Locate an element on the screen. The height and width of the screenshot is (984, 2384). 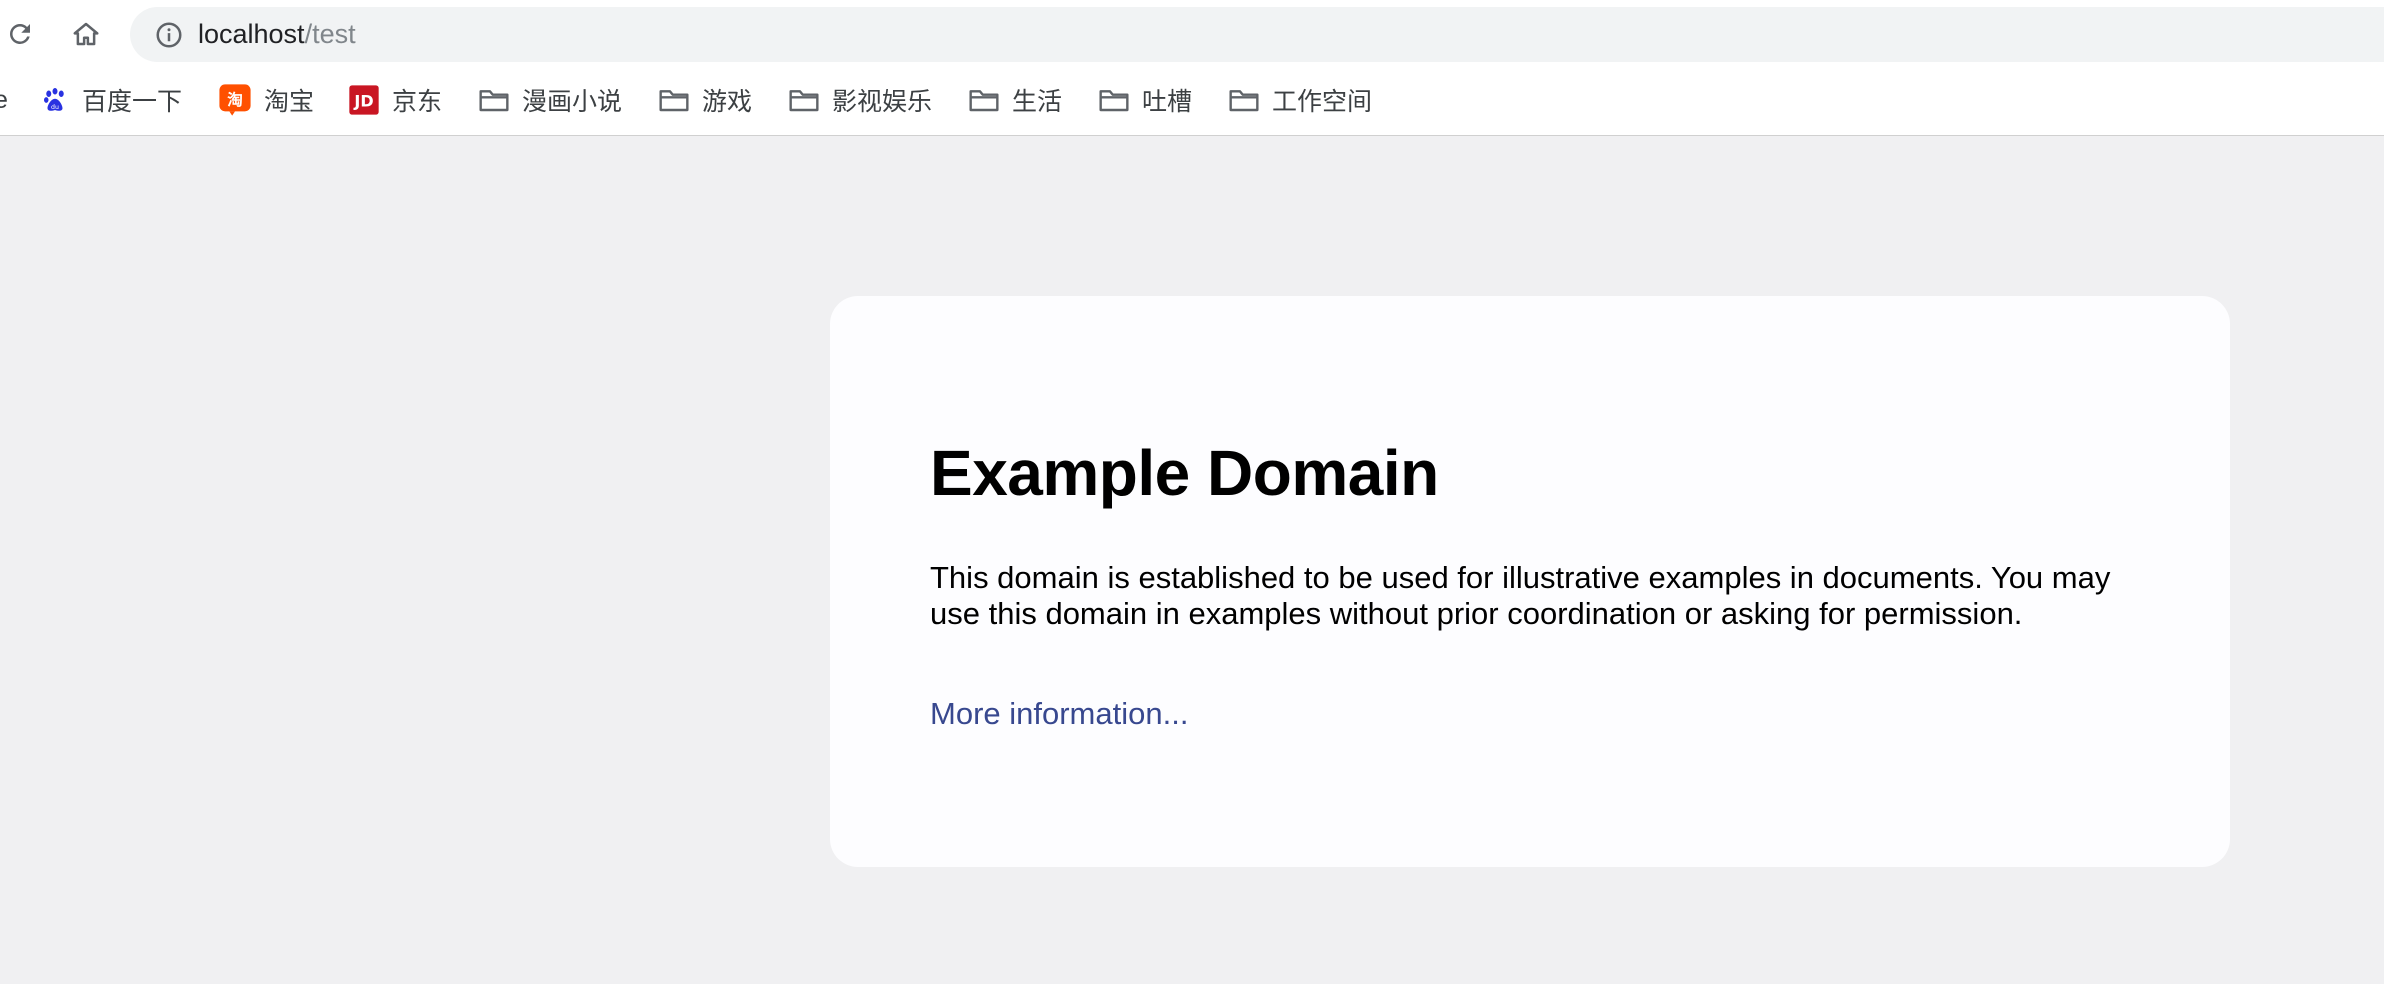
bookmark-folder-workspace: 工作空间 is located at coordinates (1300, 100).